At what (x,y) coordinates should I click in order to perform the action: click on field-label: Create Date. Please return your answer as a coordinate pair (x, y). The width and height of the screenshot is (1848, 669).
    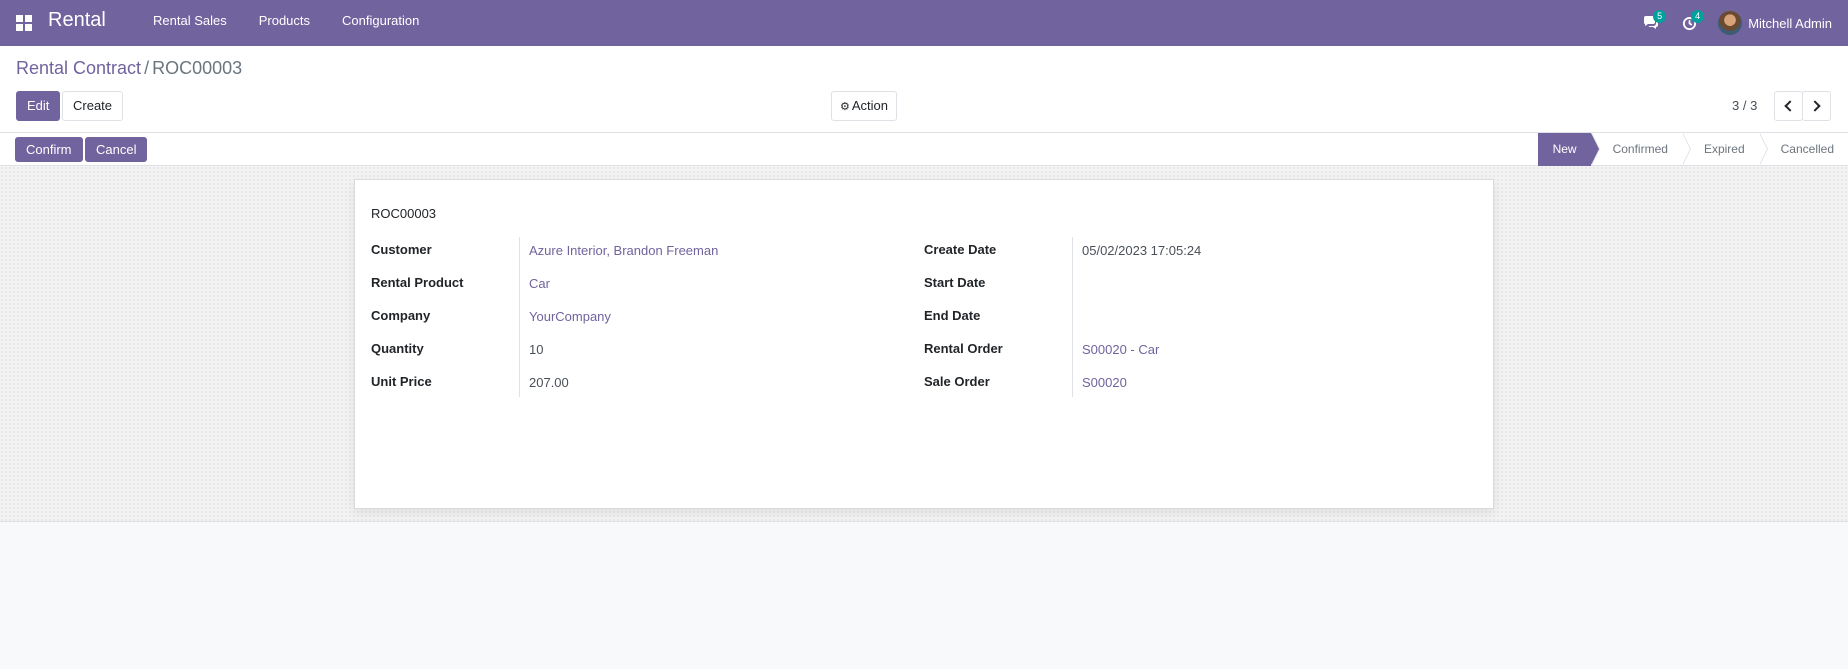
    Looking at the image, I should click on (960, 249).